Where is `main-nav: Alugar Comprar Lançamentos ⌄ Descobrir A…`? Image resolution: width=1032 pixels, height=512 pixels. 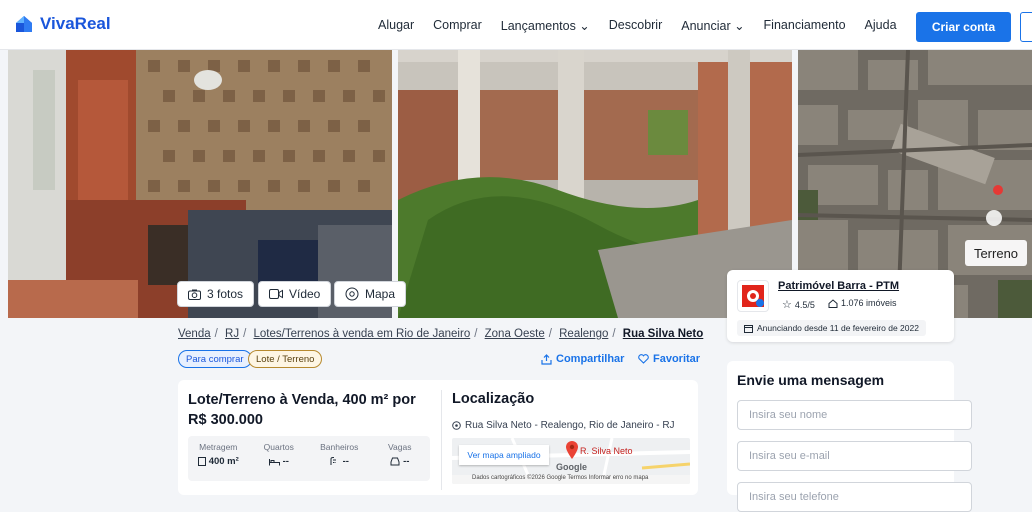
main-nav: Alugar Comprar Lançamentos ⌄ Descobrir A… is located at coordinates (647, 25).